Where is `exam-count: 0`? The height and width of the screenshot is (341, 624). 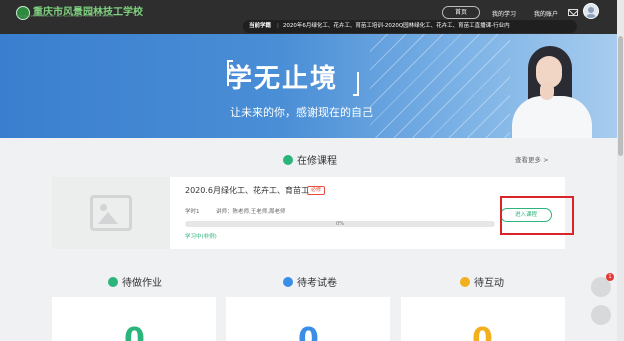 exam-count: 0 is located at coordinates (308, 331).